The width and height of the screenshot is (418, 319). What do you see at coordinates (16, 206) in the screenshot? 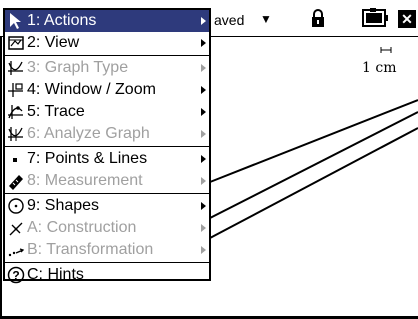
I see `circle-shape-icon` at bounding box center [16, 206].